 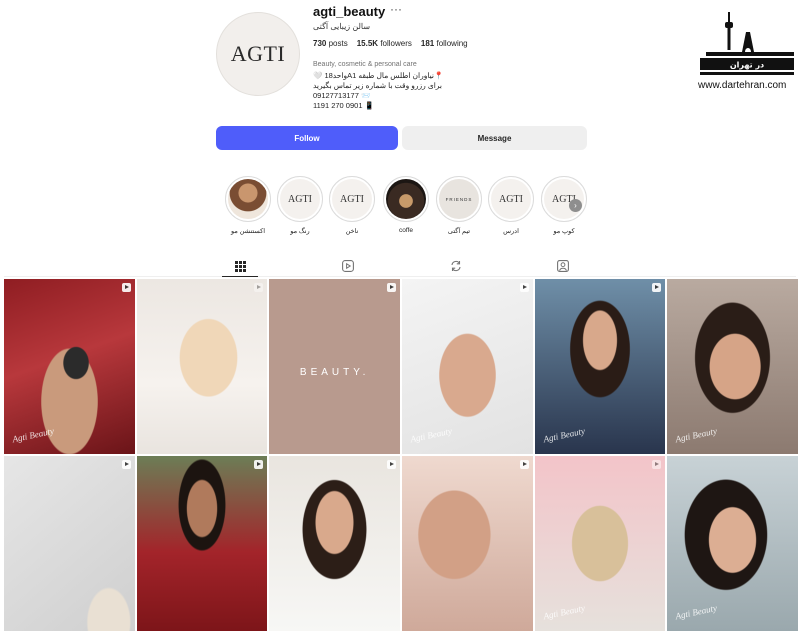 I want to click on avatar-logo-text: AGTI, so click(x=258, y=53).